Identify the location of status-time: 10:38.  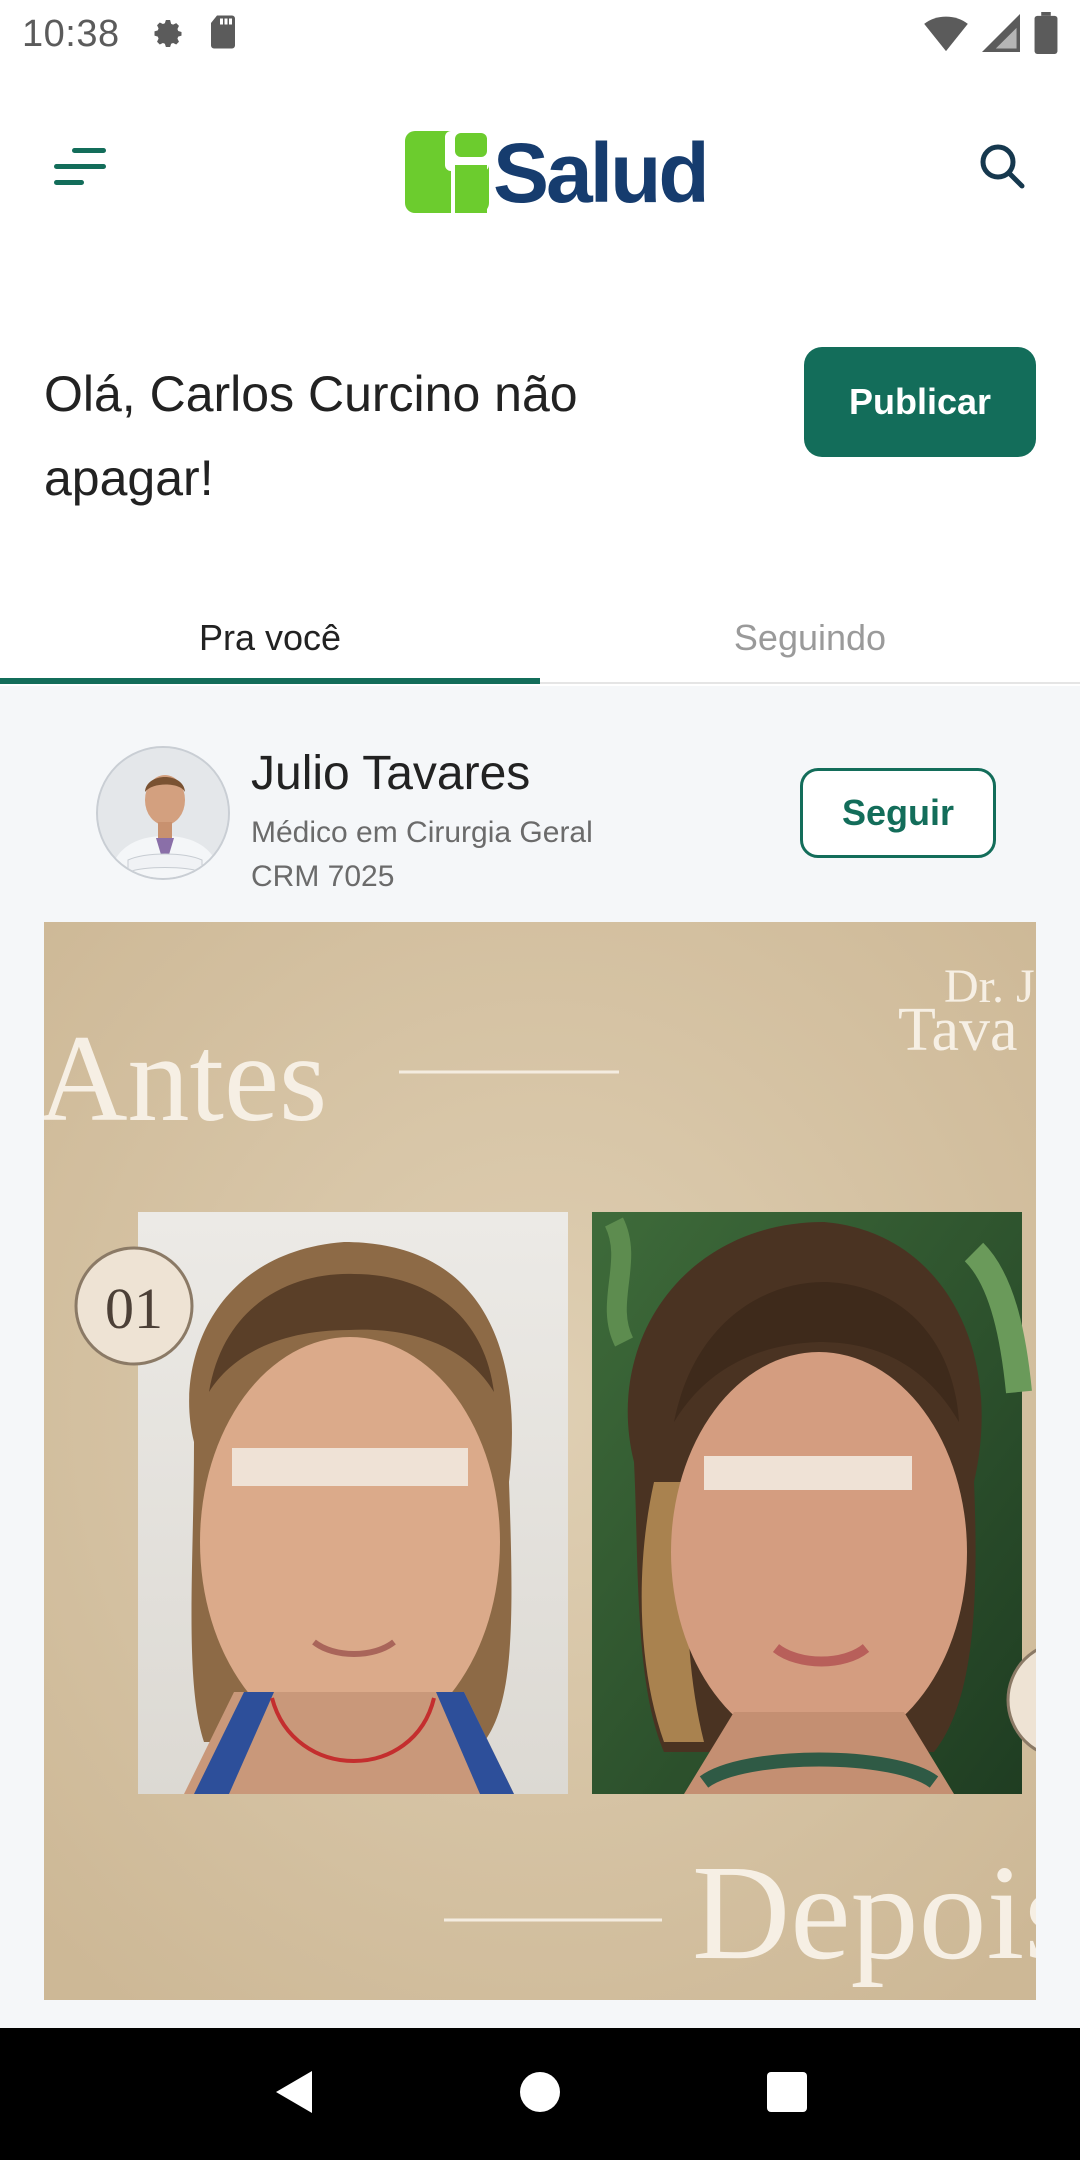
(71, 33).